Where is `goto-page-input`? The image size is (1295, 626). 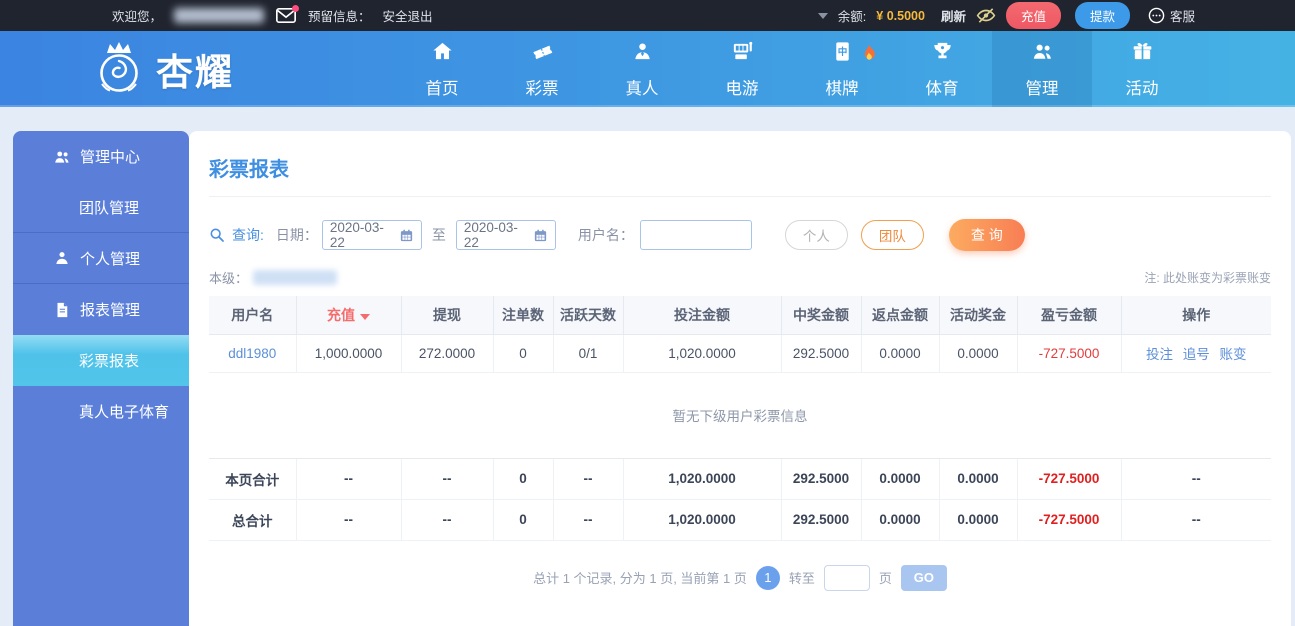
goto-page-input is located at coordinates (846, 577).